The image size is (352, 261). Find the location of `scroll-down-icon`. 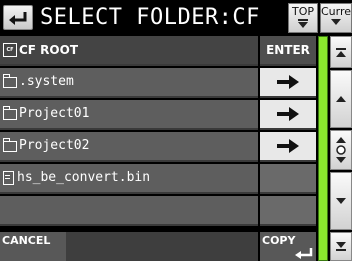

scroll-down-icon is located at coordinates (341, 201).